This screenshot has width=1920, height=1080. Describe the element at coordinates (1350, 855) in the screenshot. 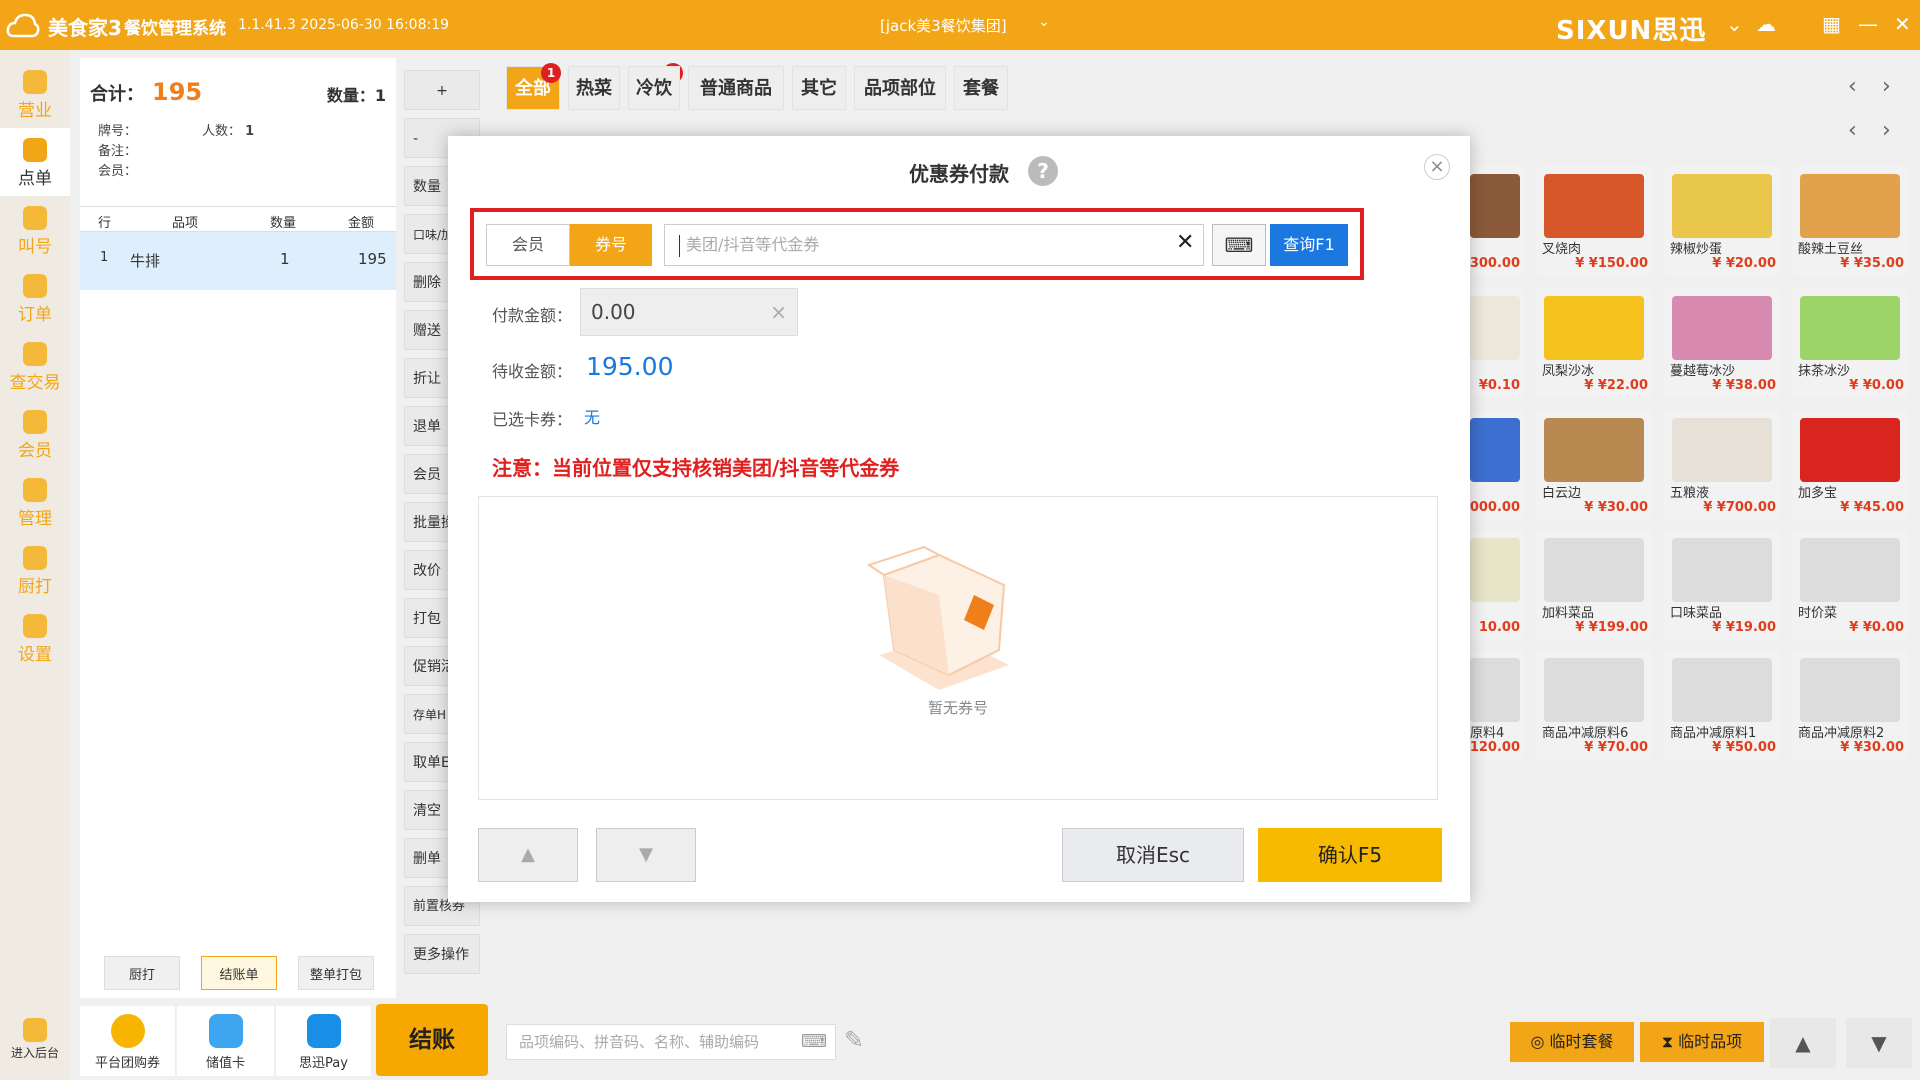

I see `confirm-button: 确认F5` at that location.